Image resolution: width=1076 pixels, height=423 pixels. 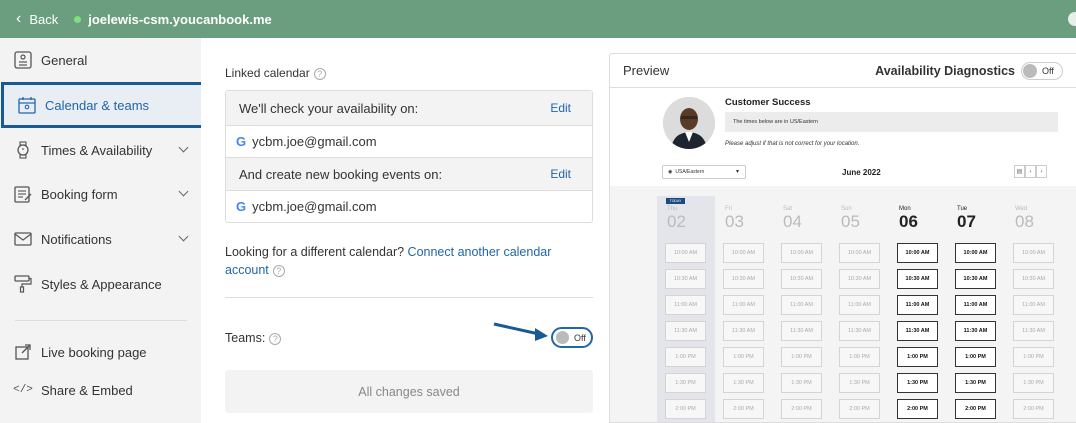 I want to click on diagnostics-toggle: Off, so click(x=1042, y=71).